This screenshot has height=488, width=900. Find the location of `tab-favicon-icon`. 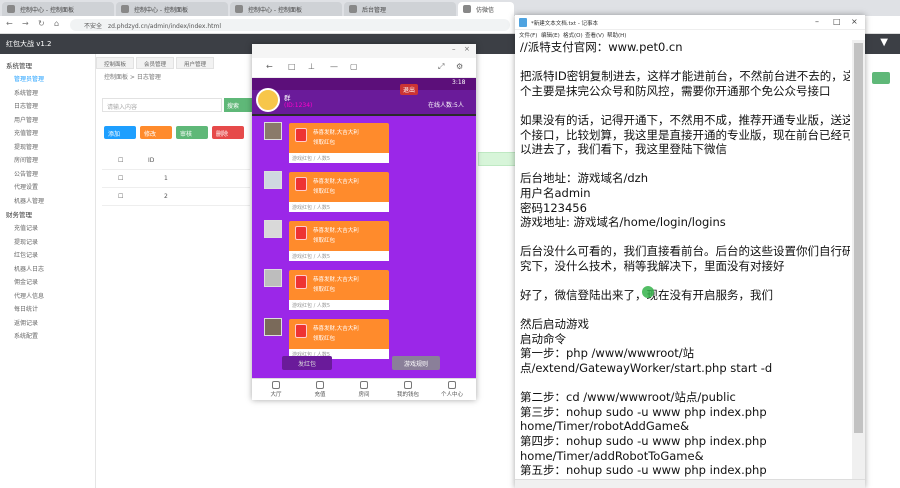

tab-favicon-icon is located at coordinates (125, 9).